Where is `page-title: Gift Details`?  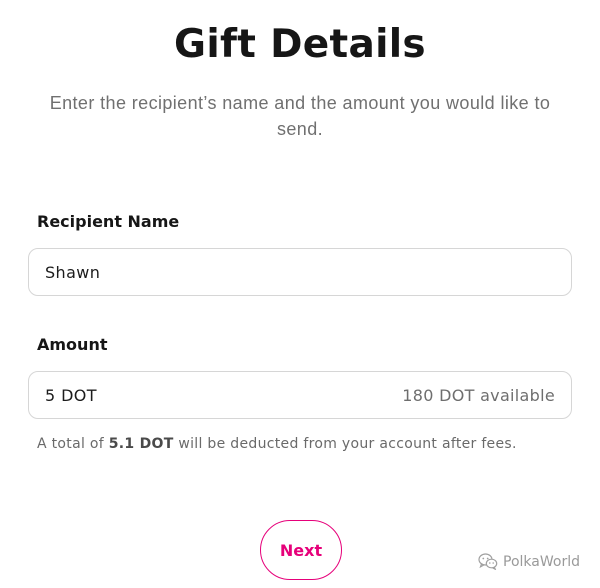
page-title: Gift Details is located at coordinates (300, 44).